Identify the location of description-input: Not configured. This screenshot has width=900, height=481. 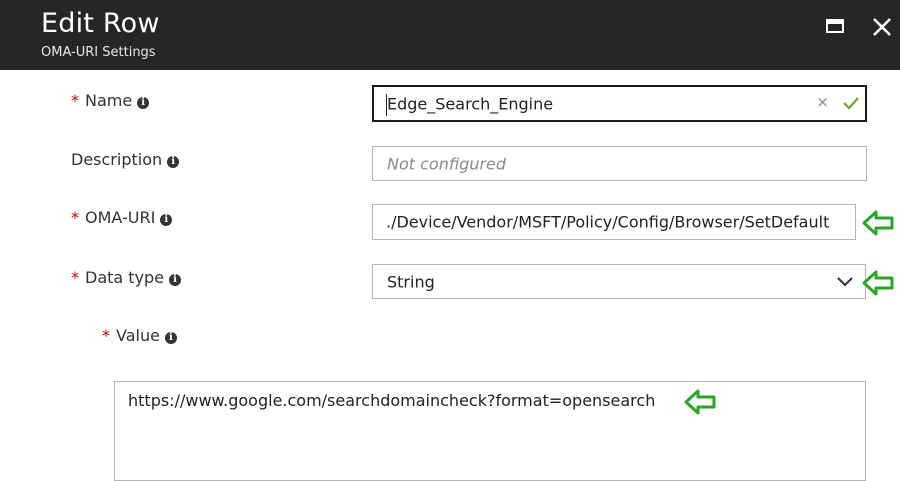
(619, 163).